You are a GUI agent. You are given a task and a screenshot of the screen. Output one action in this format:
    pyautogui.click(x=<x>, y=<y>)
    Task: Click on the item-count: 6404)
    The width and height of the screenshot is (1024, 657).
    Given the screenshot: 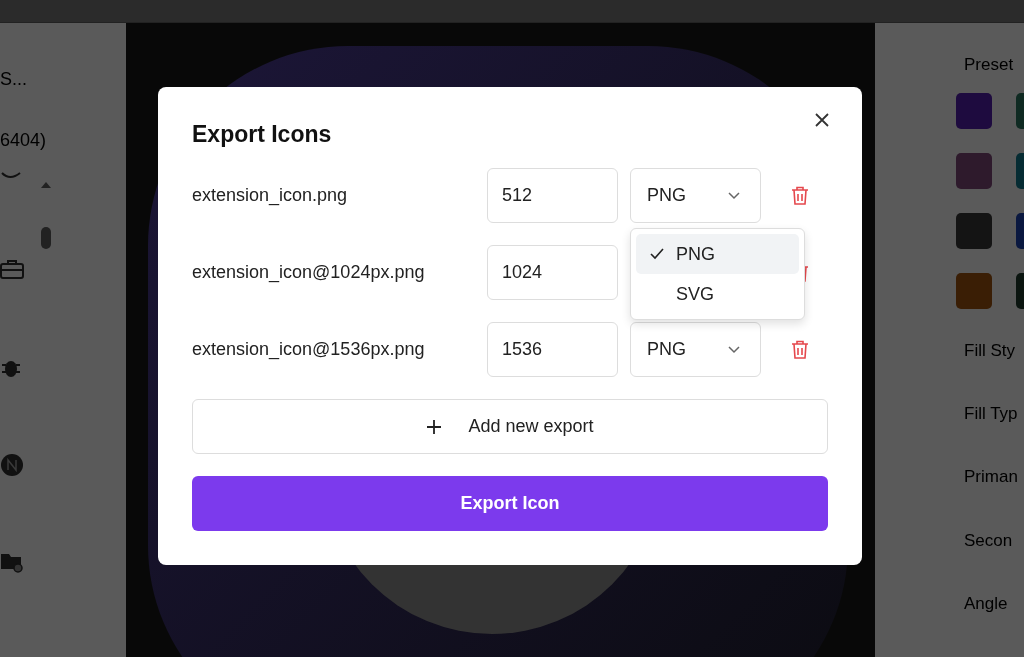 What is the action you would take?
    pyautogui.click(x=24, y=140)
    